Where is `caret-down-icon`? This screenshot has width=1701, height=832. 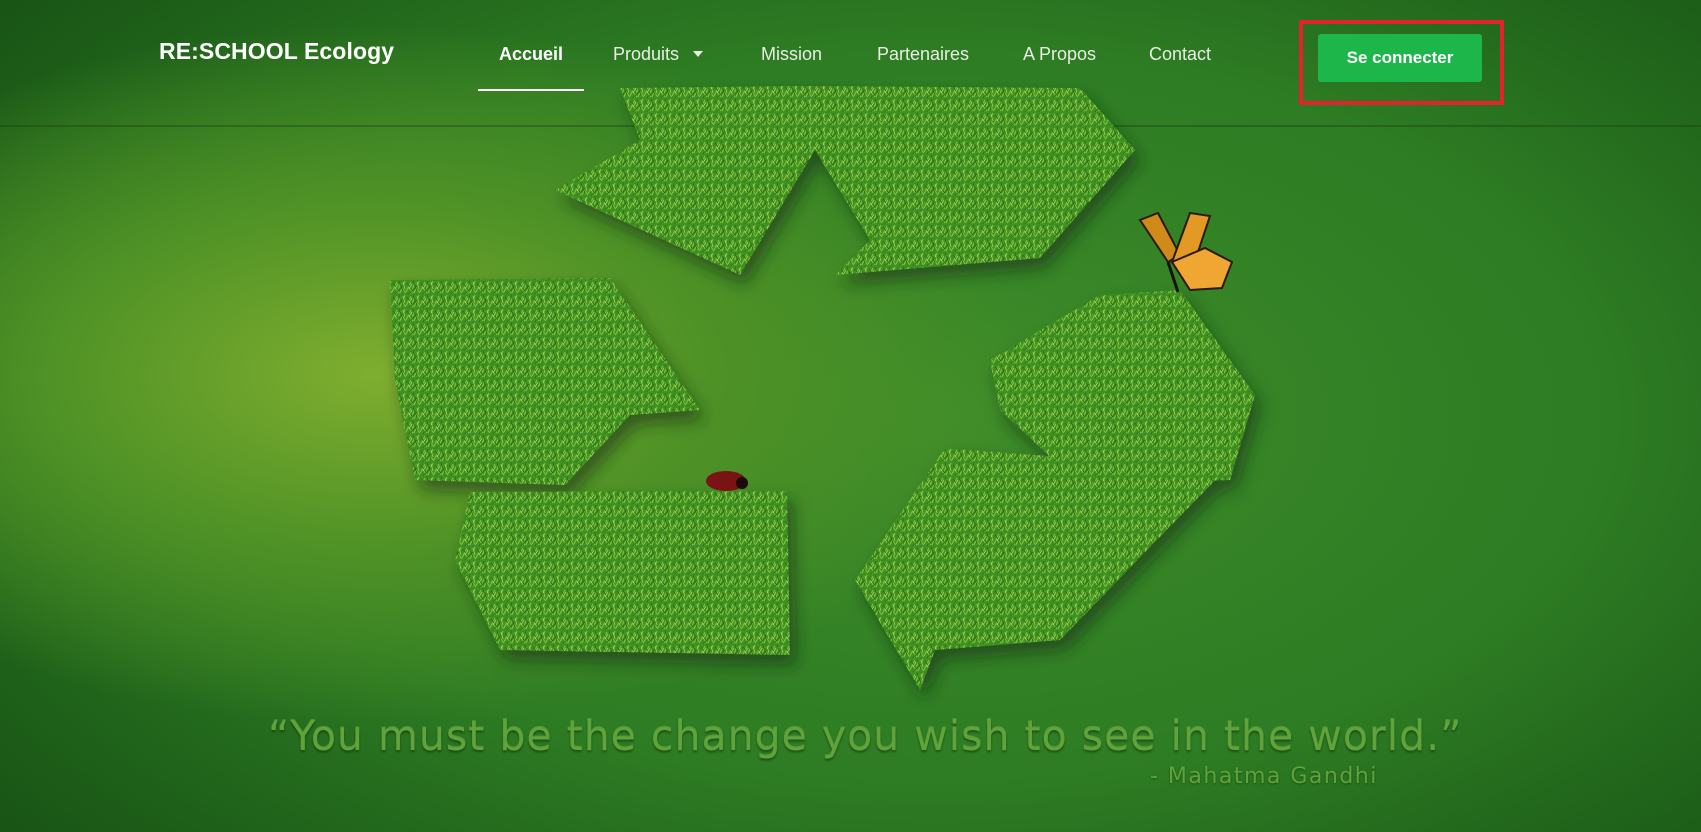 caret-down-icon is located at coordinates (698, 54).